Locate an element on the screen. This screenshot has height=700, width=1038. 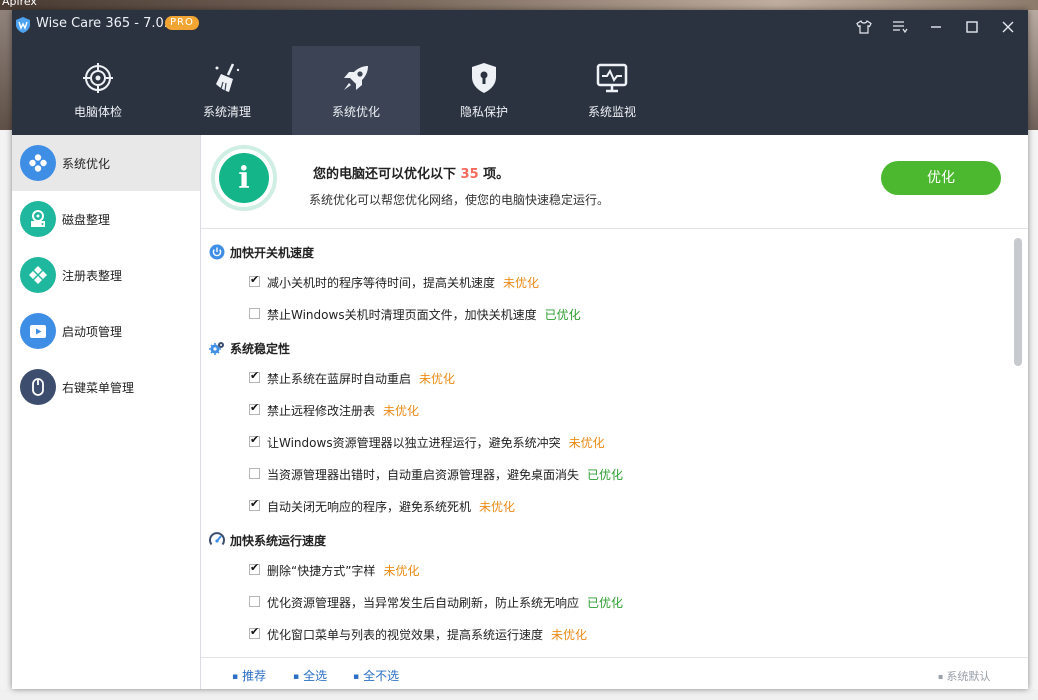
summary-headline: 您的电脑还可以优化以下 35 项。 is located at coordinates (411, 172).